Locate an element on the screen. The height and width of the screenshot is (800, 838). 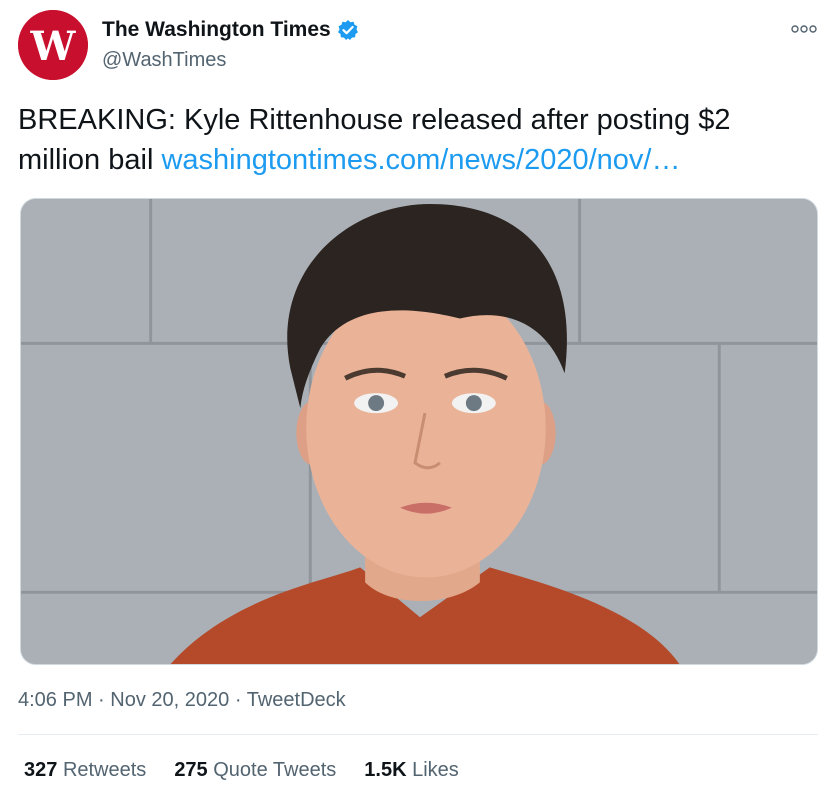
display-name: The Washington Times is located at coordinates (216, 30).